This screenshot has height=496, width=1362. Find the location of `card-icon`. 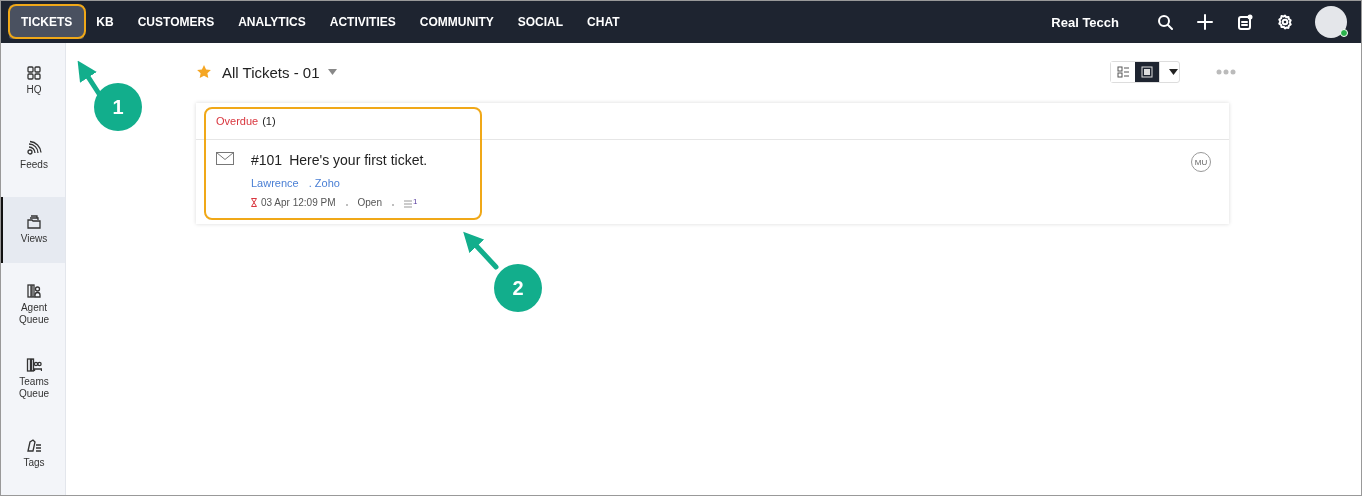

card-icon is located at coordinates (1147, 72).